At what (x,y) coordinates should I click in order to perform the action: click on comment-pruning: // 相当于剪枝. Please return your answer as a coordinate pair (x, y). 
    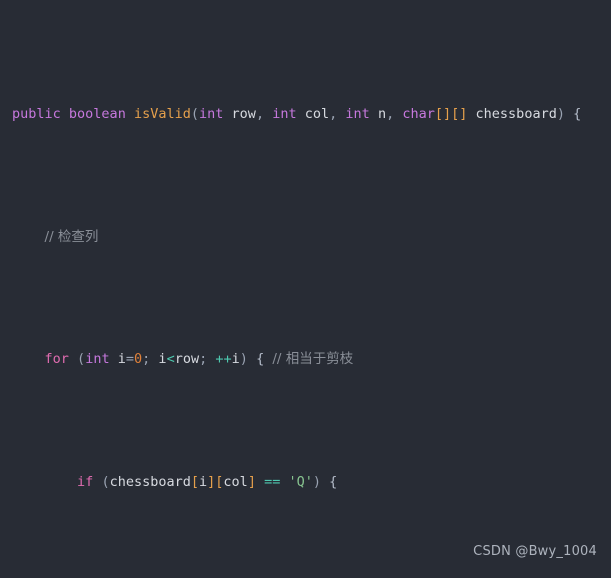
    Looking at the image, I should click on (313, 359).